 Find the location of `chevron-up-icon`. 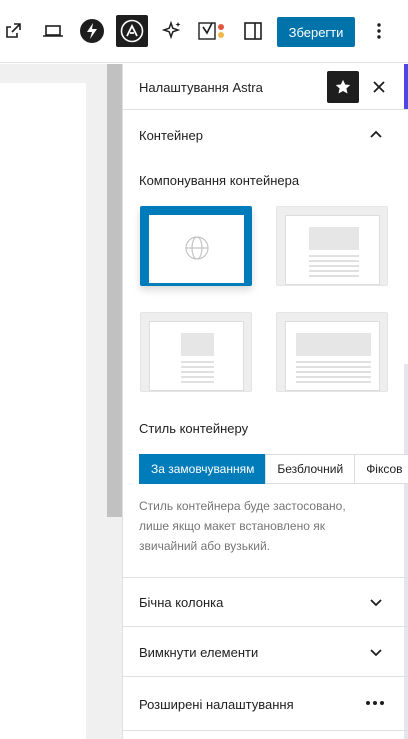

chevron-up-icon is located at coordinates (376, 135).